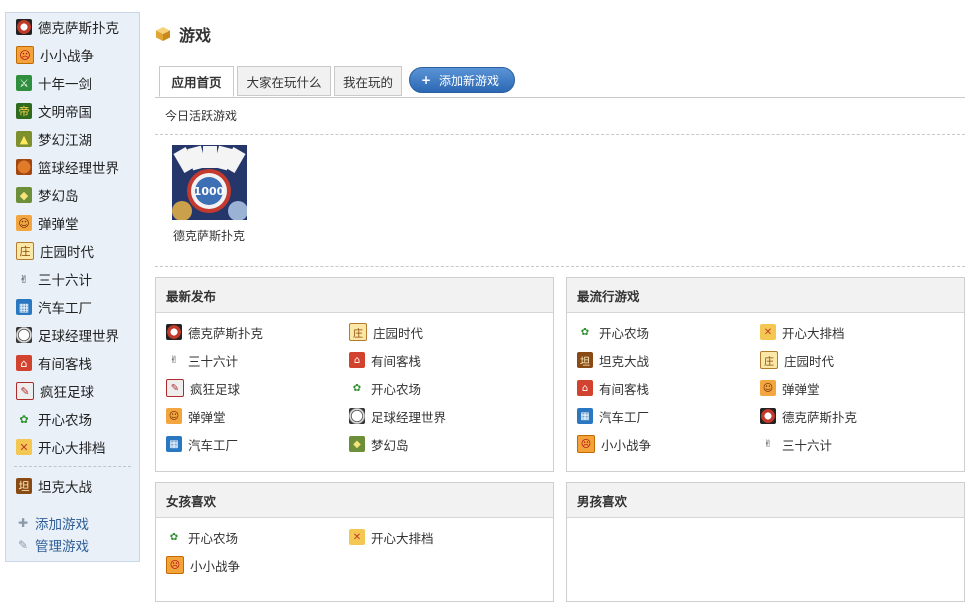  What do you see at coordinates (462, 80) in the screenshot?
I see `add-new-game-button: + 添加新游戏` at bounding box center [462, 80].